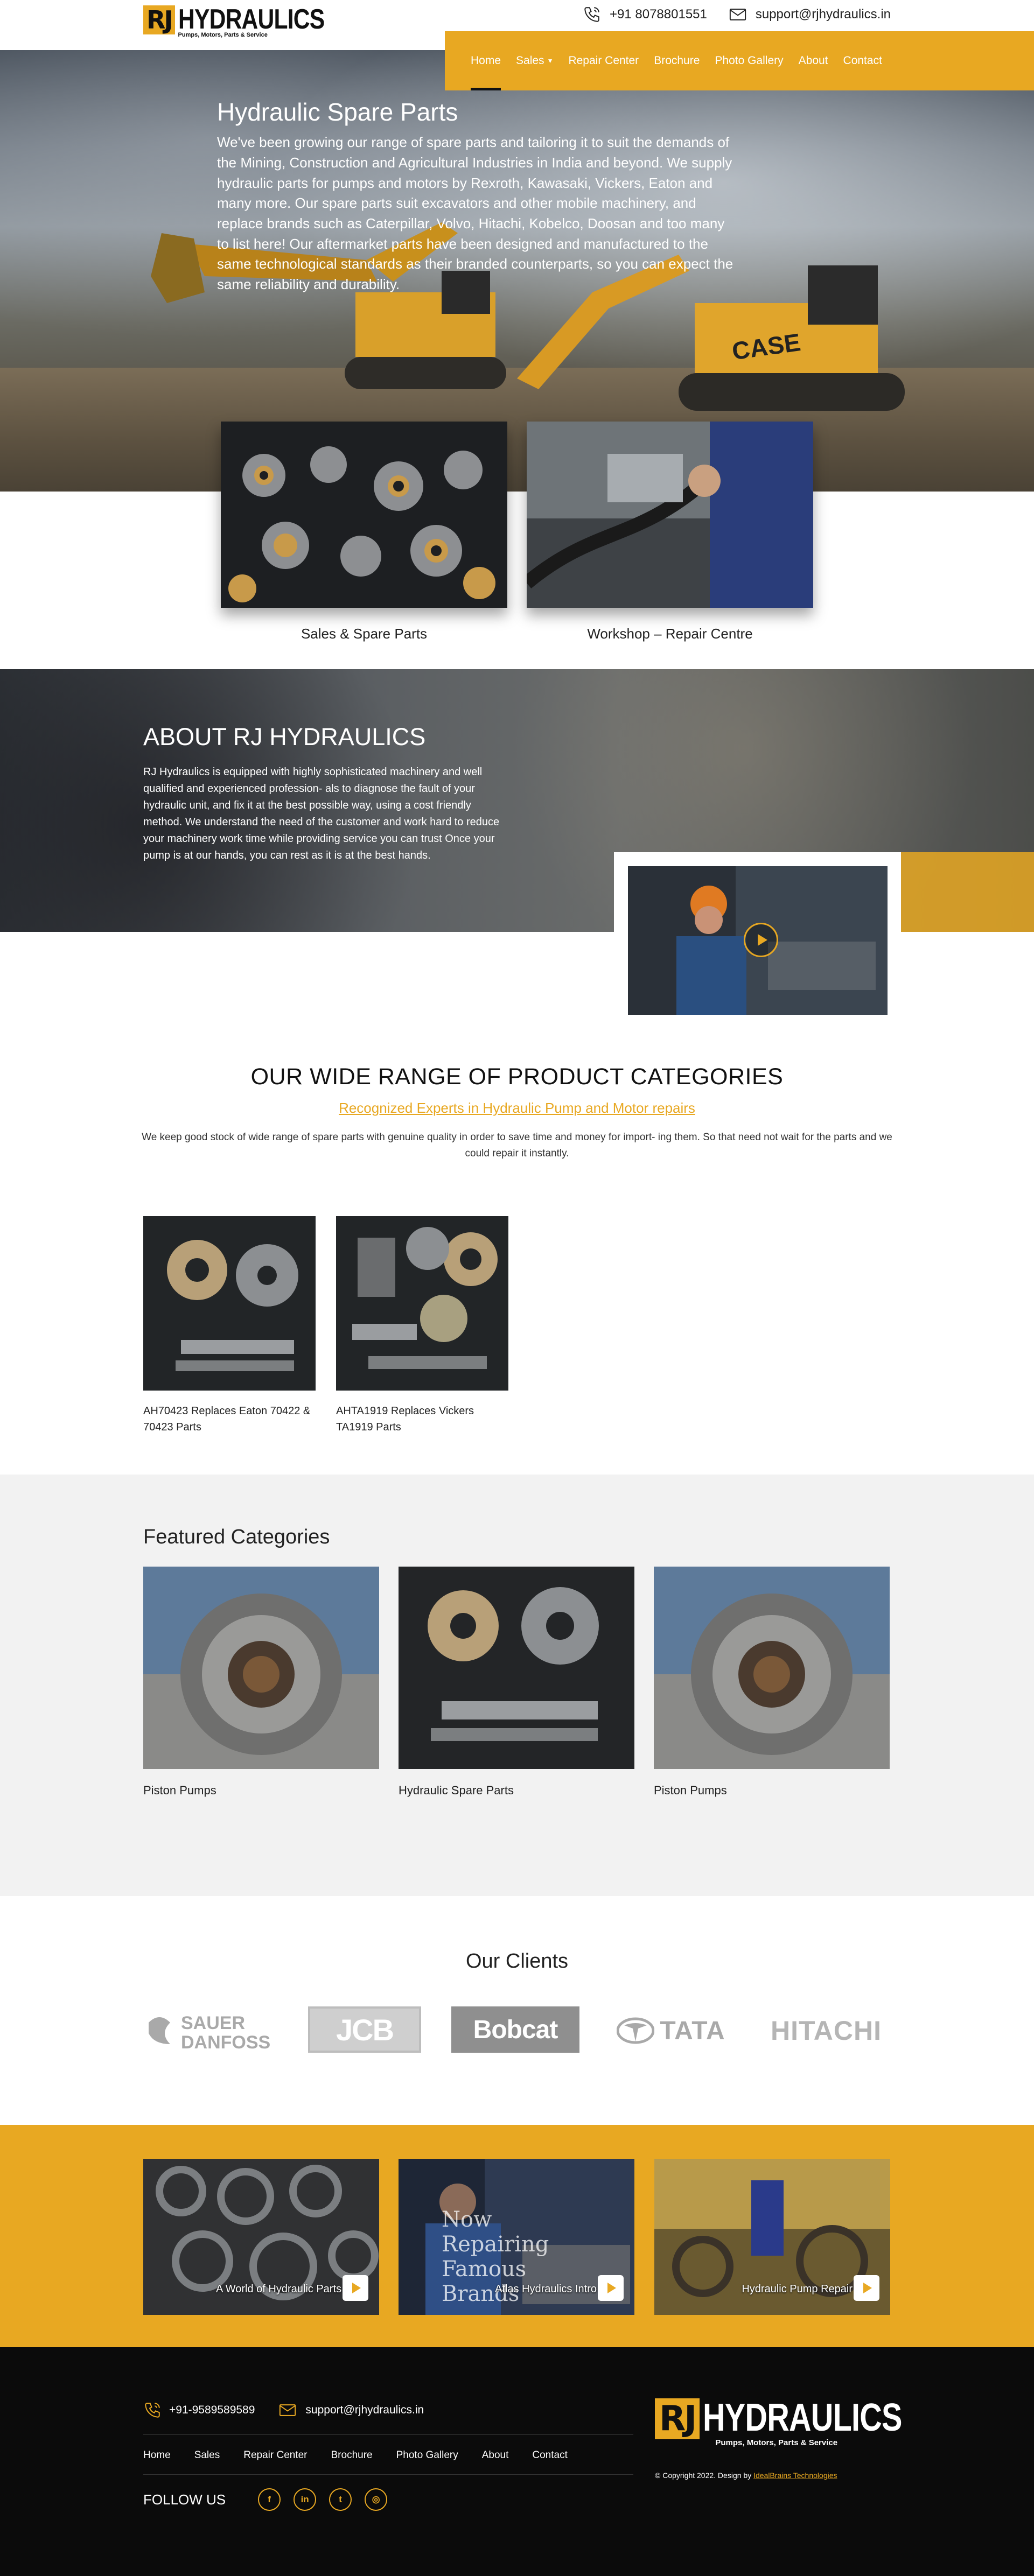 The image size is (1034, 2576). What do you see at coordinates (658, 14) in the screenshot?
I see `header-phone: +91 8078801551` at bounding box center [658, 14].